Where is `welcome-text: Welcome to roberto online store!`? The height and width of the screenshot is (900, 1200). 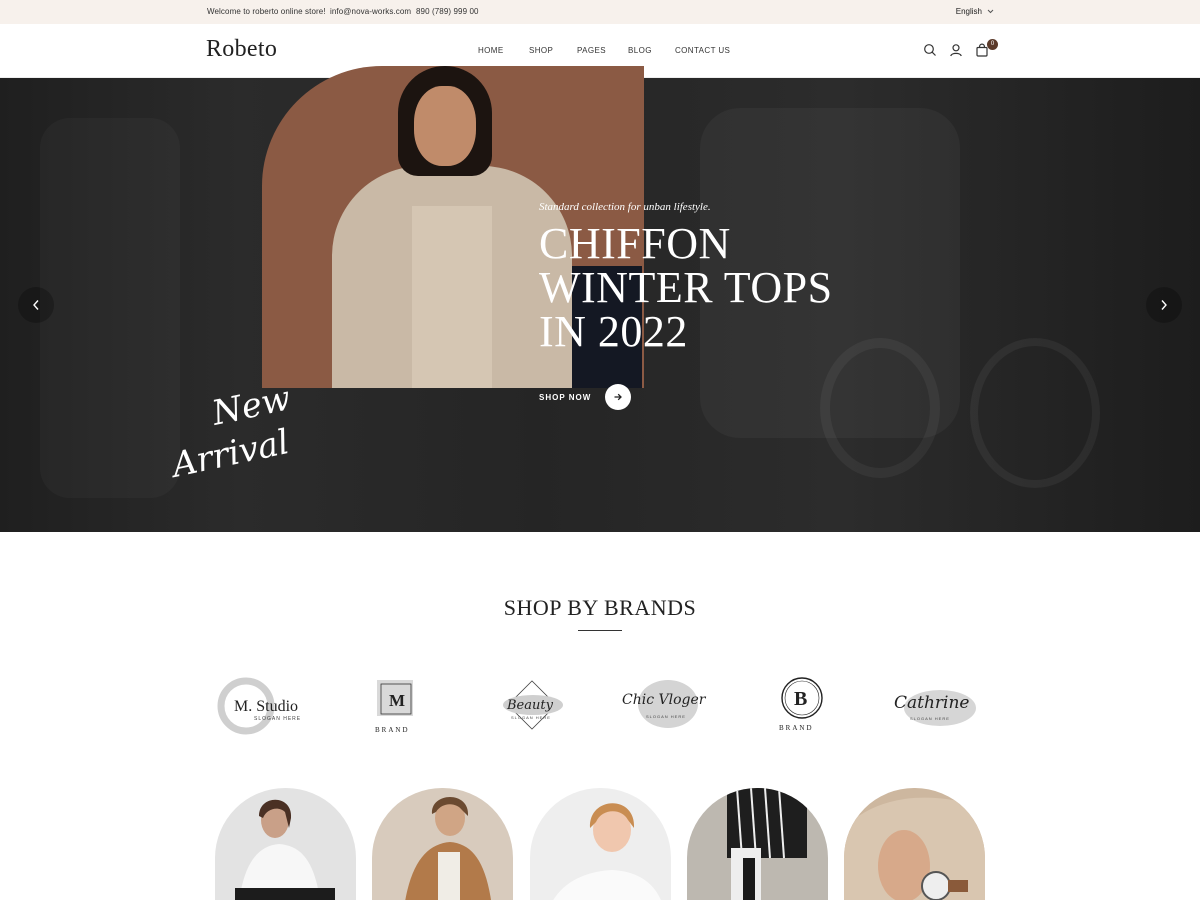
welcome-text: Welcome to roberto online store! is located at coordinates (266, 11).